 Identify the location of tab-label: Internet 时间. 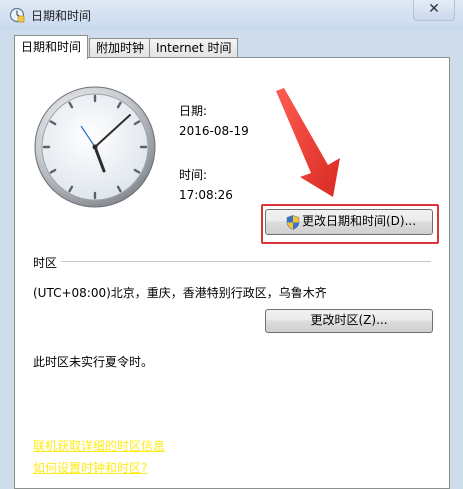
(194, 48).